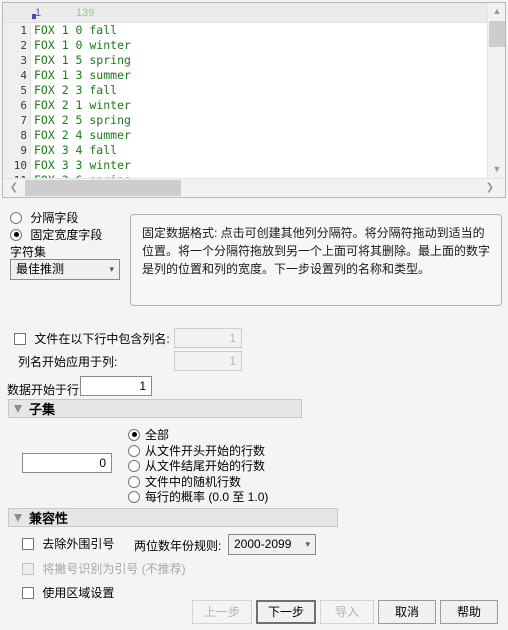  What do you see at coordinates (245, 120) in the screenshot?
I see `preview-line: 7 FOX 2 5 spring` at bounding box center [245, 120].